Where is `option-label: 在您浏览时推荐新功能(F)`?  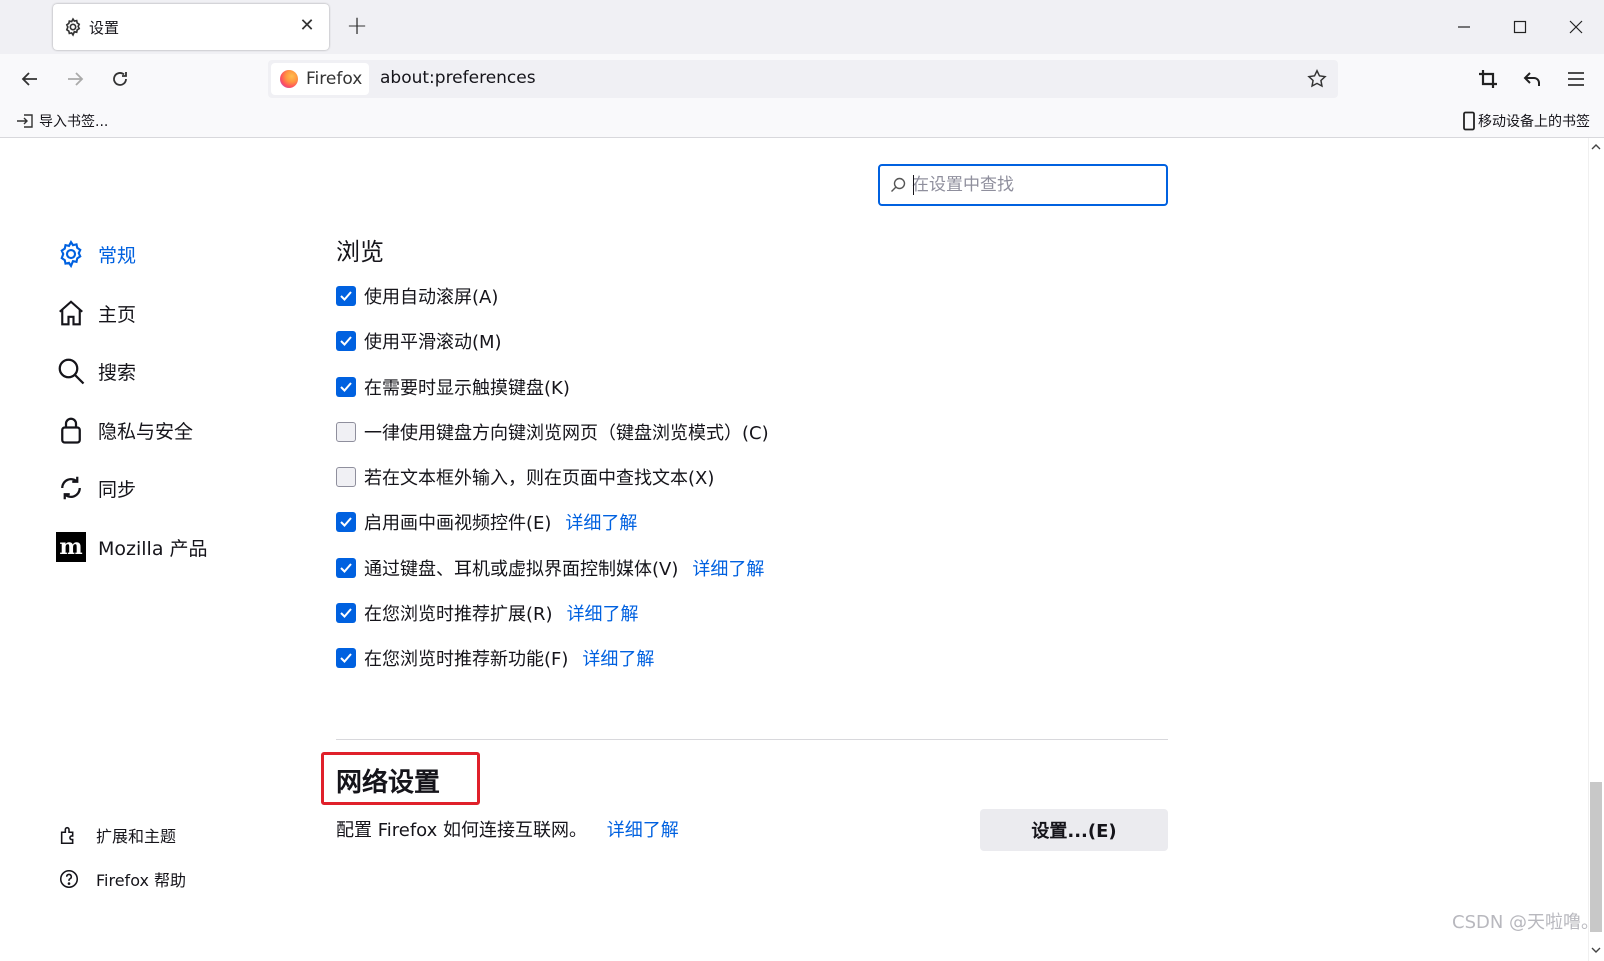
option-label: 在您浏览时推荐新功能(F) is located at coordinates (466, 659).